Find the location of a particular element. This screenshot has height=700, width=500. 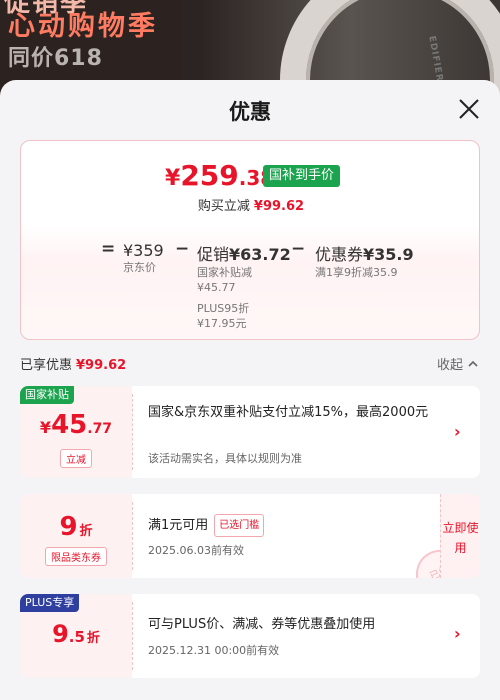

coupon-value: 9折 is located at coordinates (76, 527).